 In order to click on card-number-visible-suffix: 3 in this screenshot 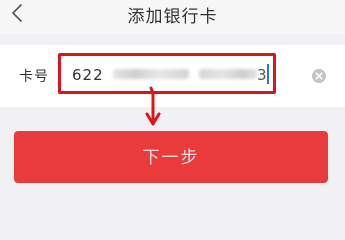, I will do `click(262, 75)`.